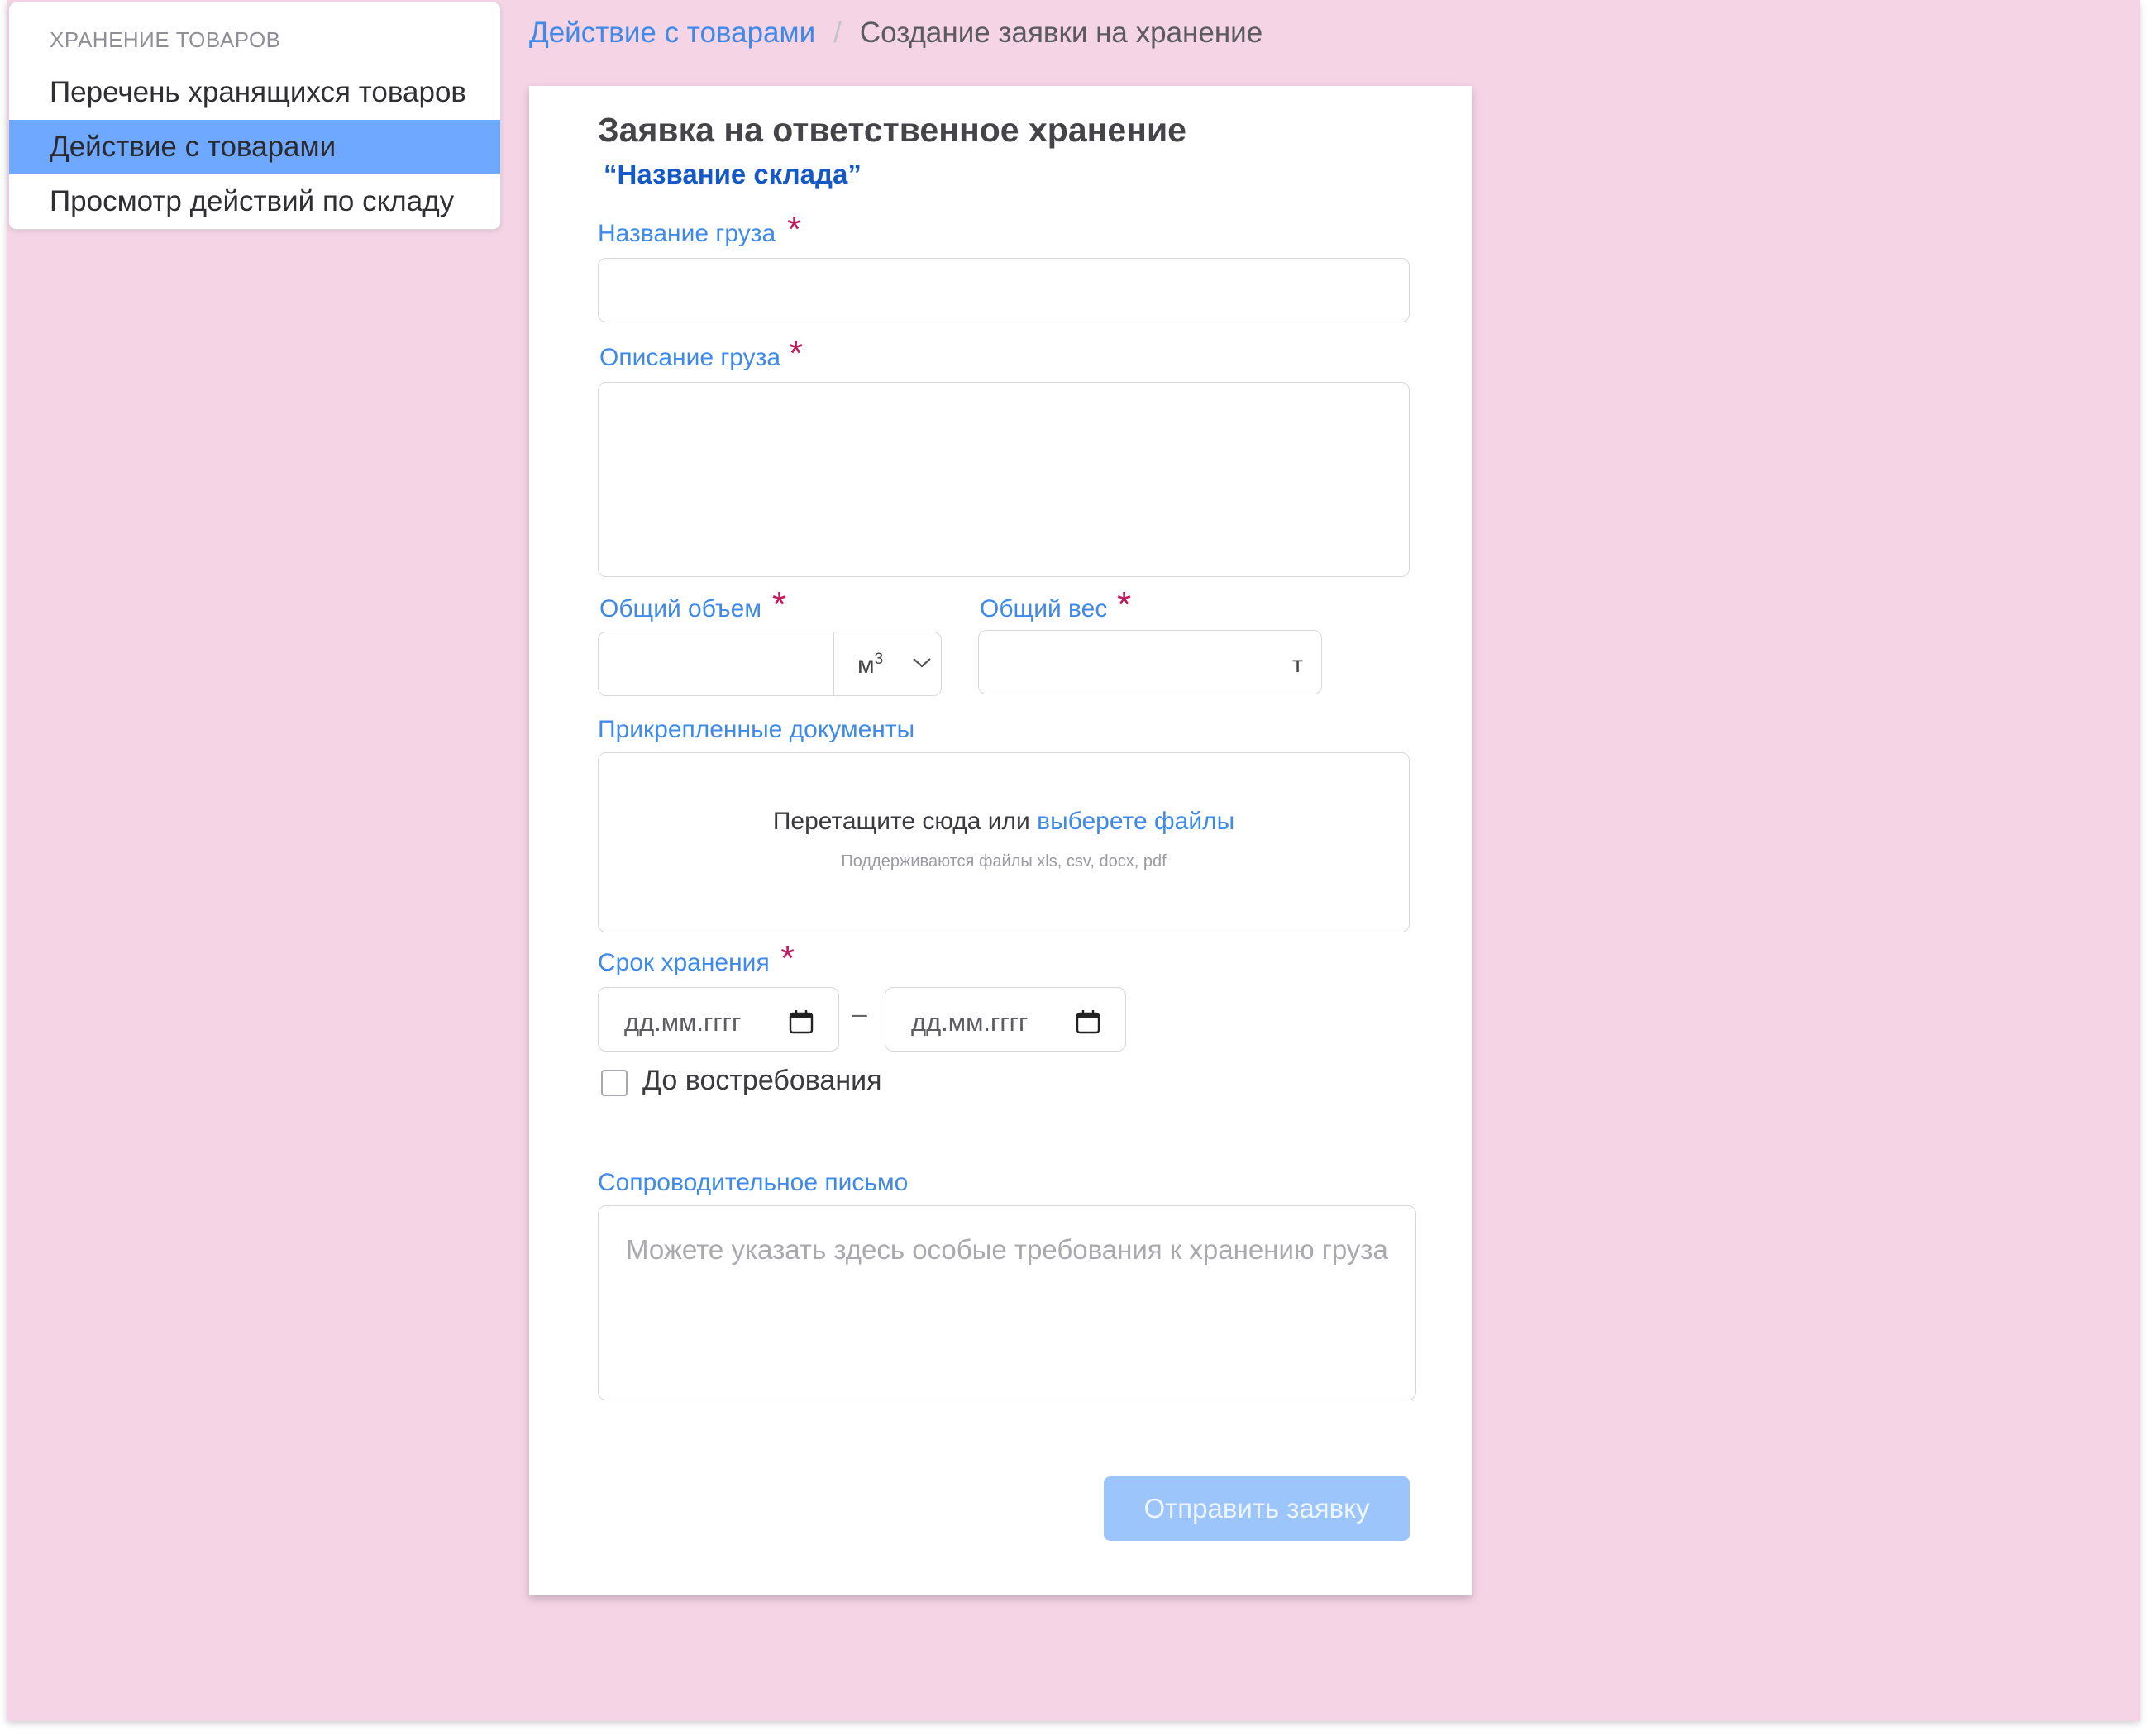 The image size is (2148, 1736). I want to click on until-demand-label: До востребования, so click(762, 1080).